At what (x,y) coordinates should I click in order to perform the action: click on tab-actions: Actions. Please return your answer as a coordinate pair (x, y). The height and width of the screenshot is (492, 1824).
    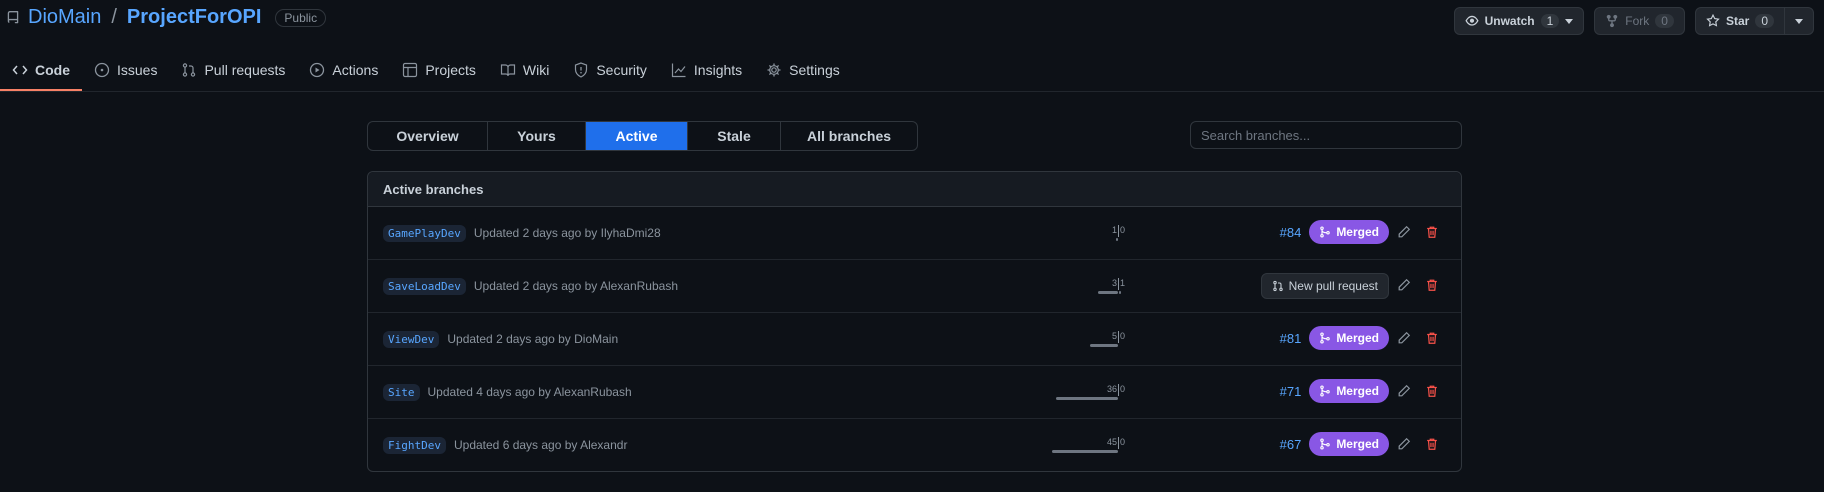
    Looking at the image, I should click on (343, 70).